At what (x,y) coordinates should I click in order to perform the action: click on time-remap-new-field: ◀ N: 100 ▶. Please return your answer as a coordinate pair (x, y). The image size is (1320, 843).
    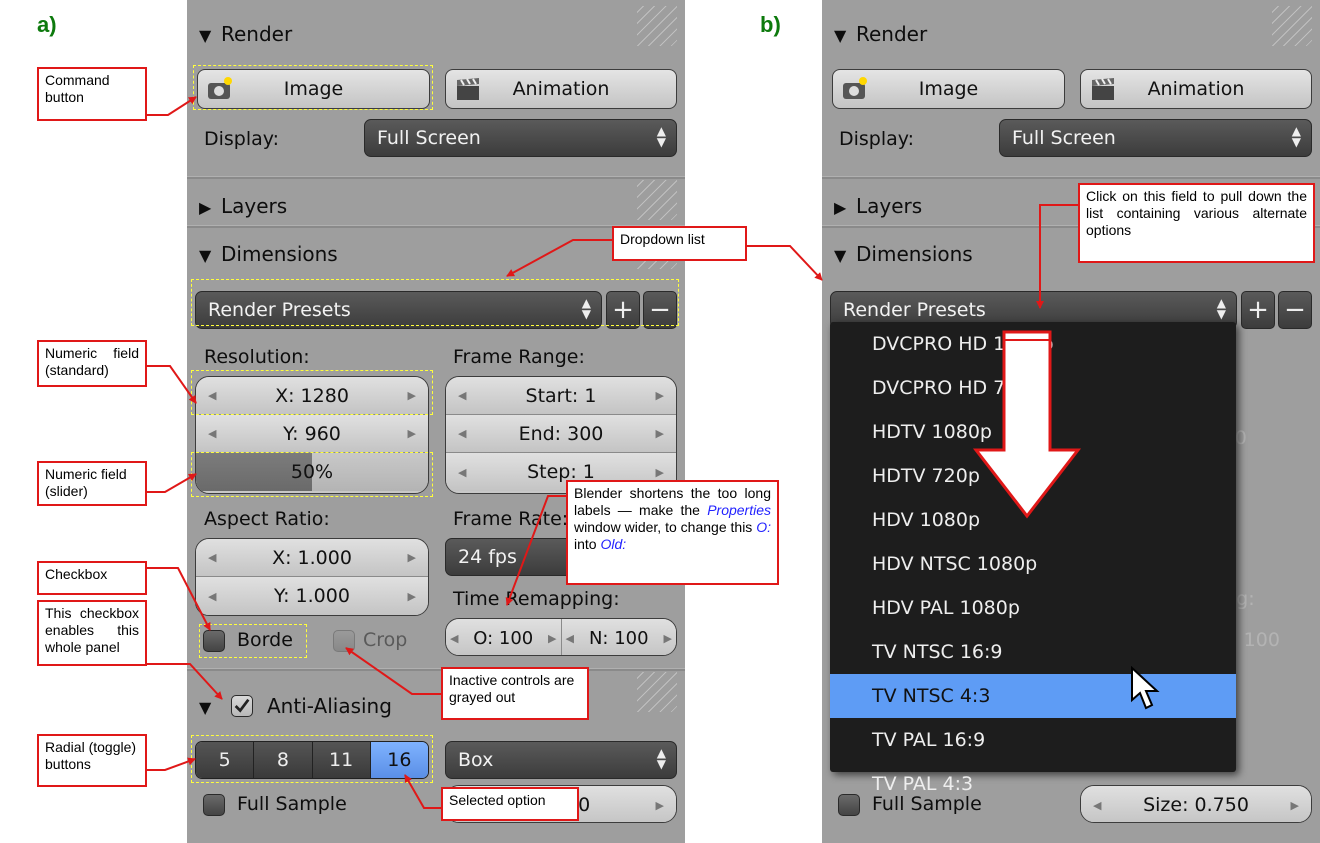
    Looking at the image, I should click on (618, 637).